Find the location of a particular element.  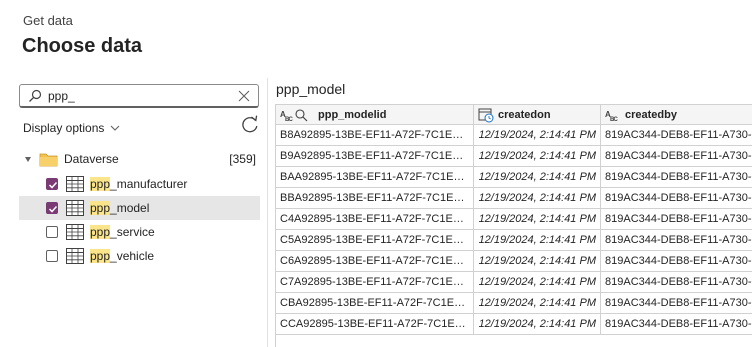

tree-item-label: ppp_model is located at coordinates (119, 208).